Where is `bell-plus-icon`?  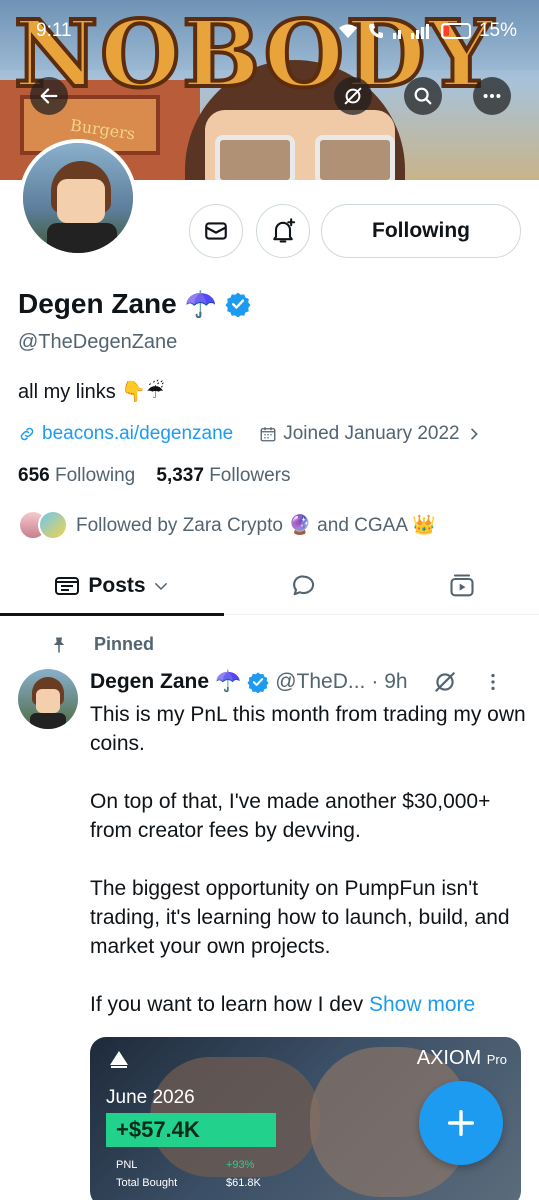 bell-plus-icon is located at coordinates (284, 230).